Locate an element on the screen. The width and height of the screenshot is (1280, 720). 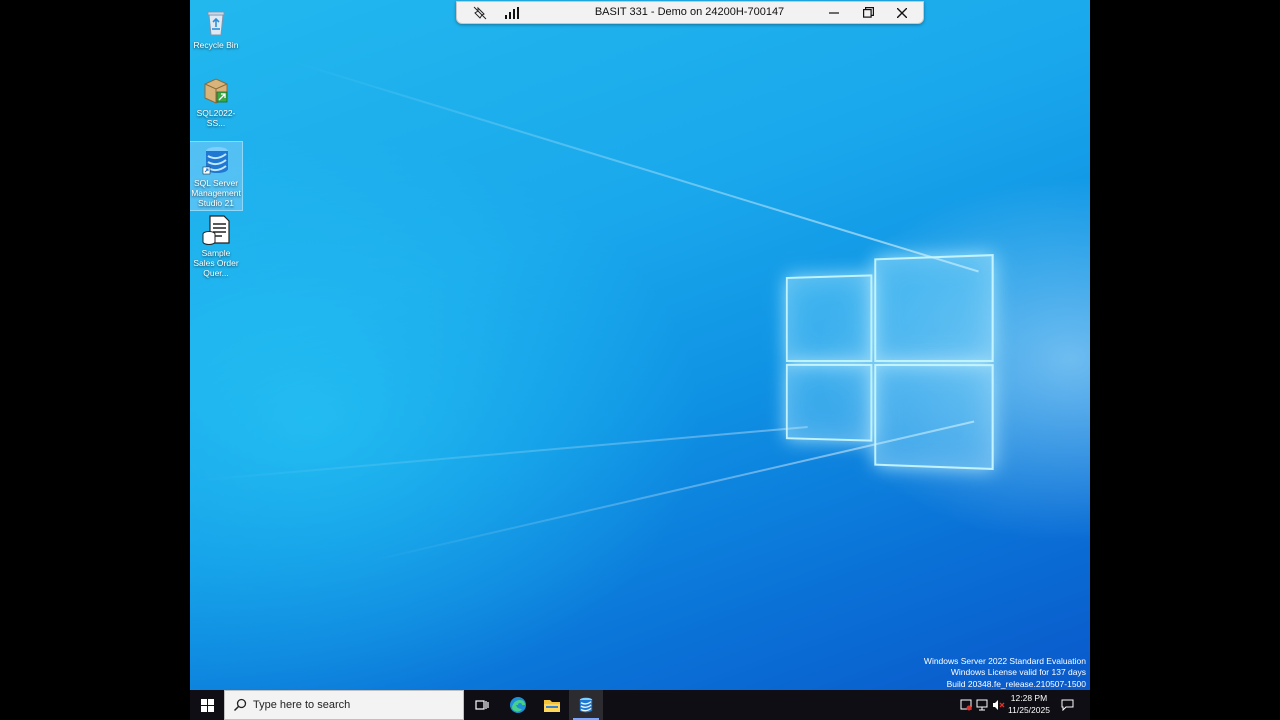
taskbar-edge is located at coordinates (518, 705).